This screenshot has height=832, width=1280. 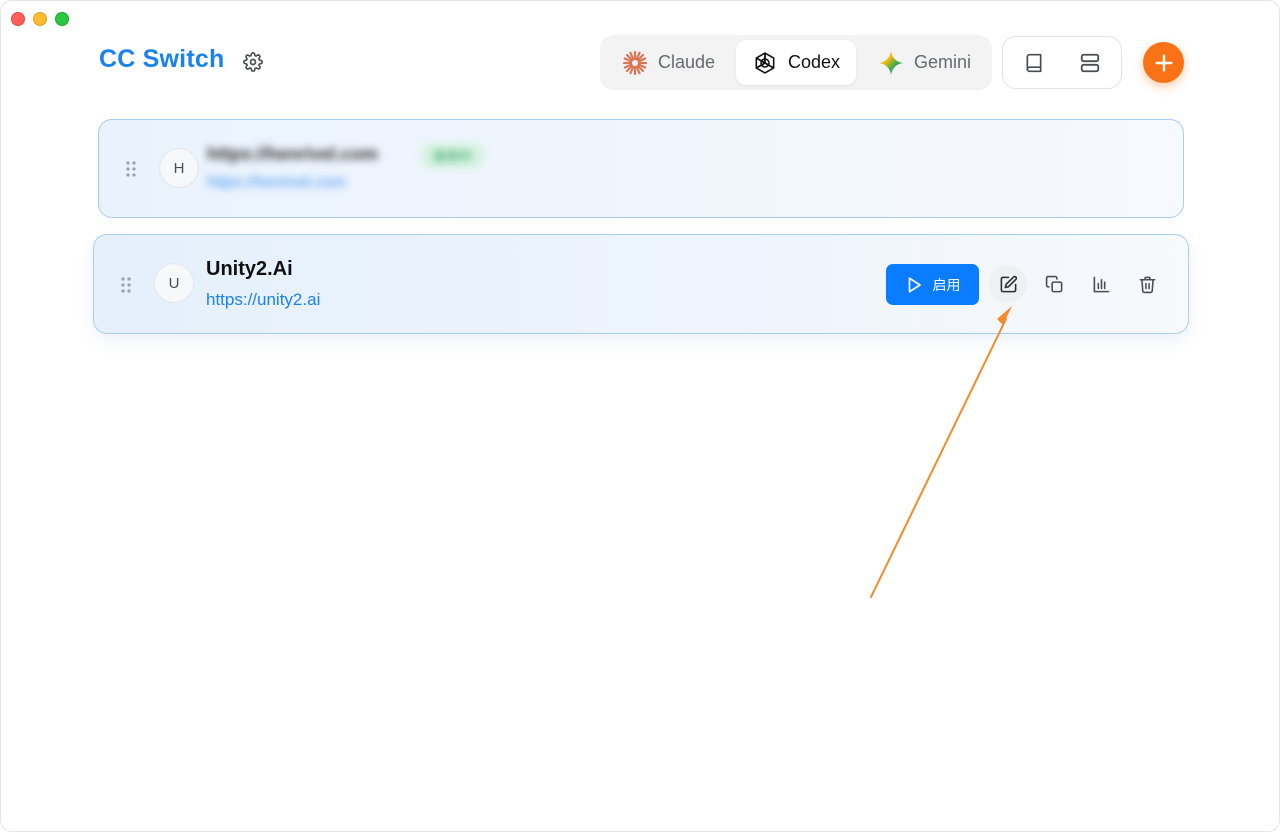 What do you see at coordinates (249, 269) in the screenshot?
I see `provider-name: Unity2.Ai` at bounding box center [249, 269].